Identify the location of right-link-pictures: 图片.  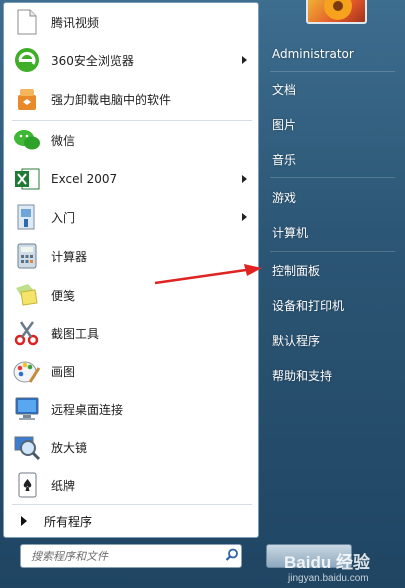
(333, 124).